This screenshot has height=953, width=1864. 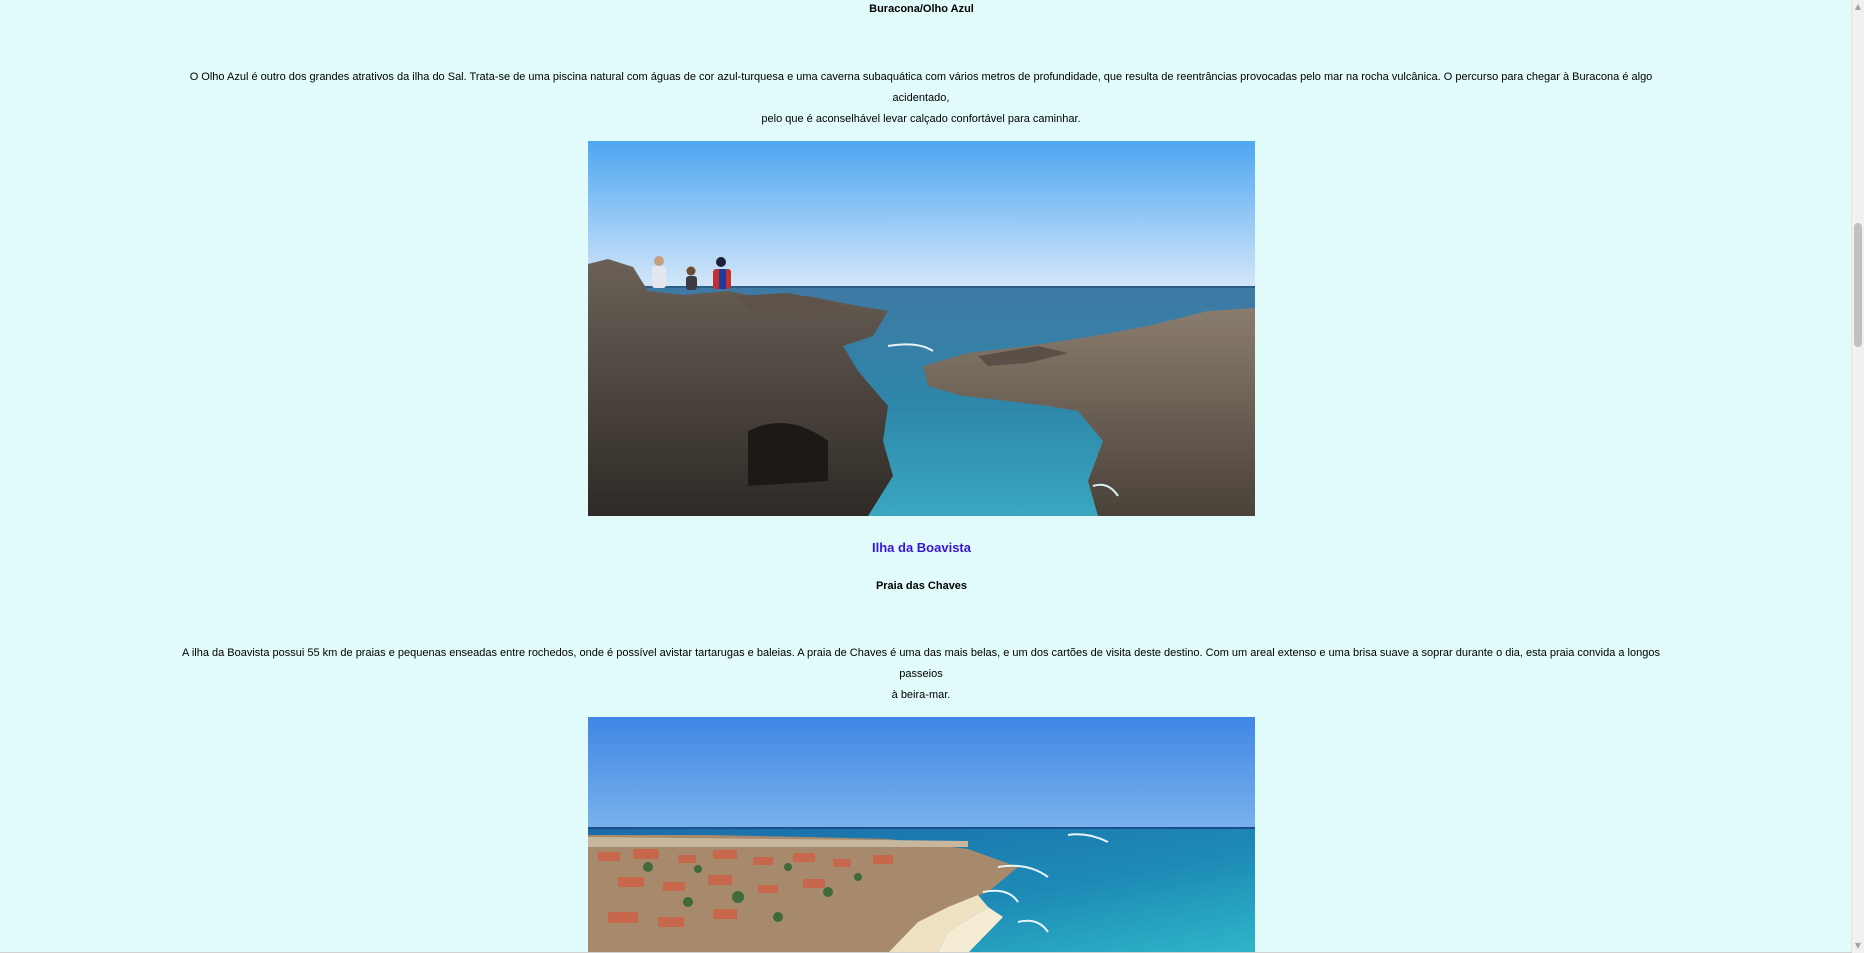 I want to click on scroll-down-arrow-icon: ▼, so click(x=1858, y=946).